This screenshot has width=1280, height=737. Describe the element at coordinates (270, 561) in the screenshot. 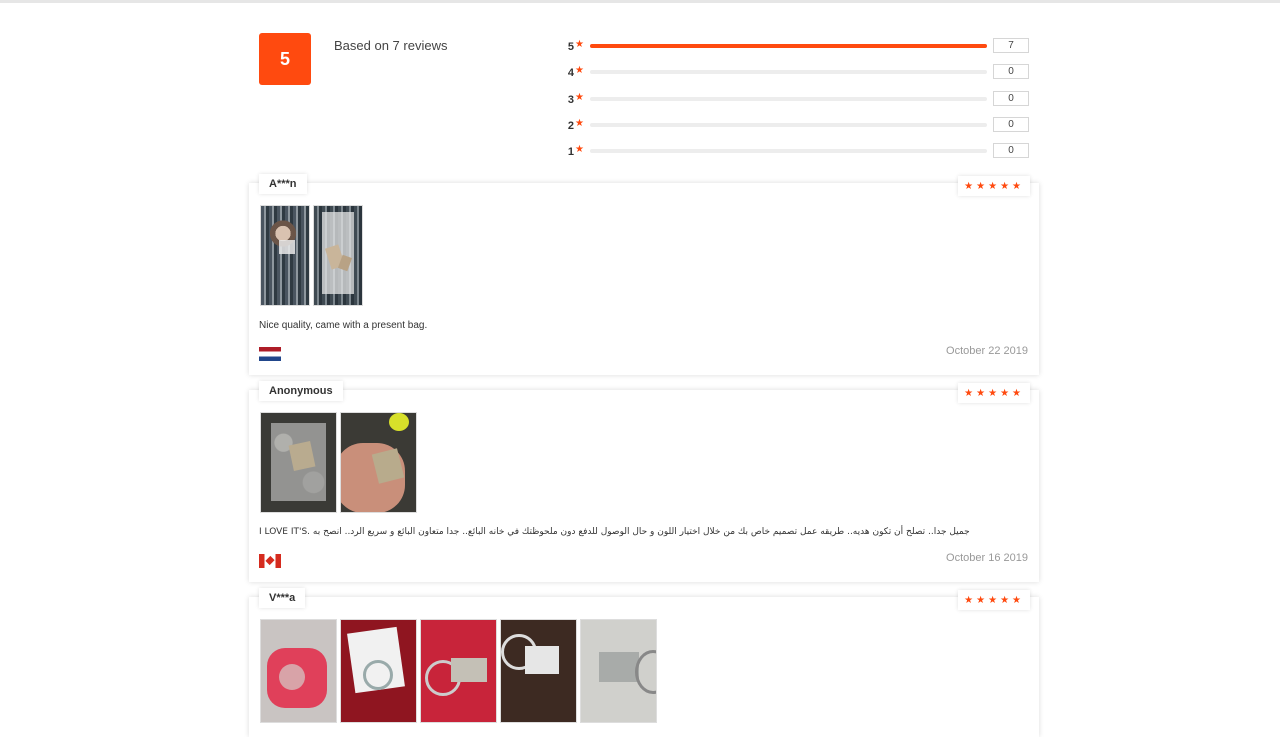

I see `flag-canada-icon` at that location.